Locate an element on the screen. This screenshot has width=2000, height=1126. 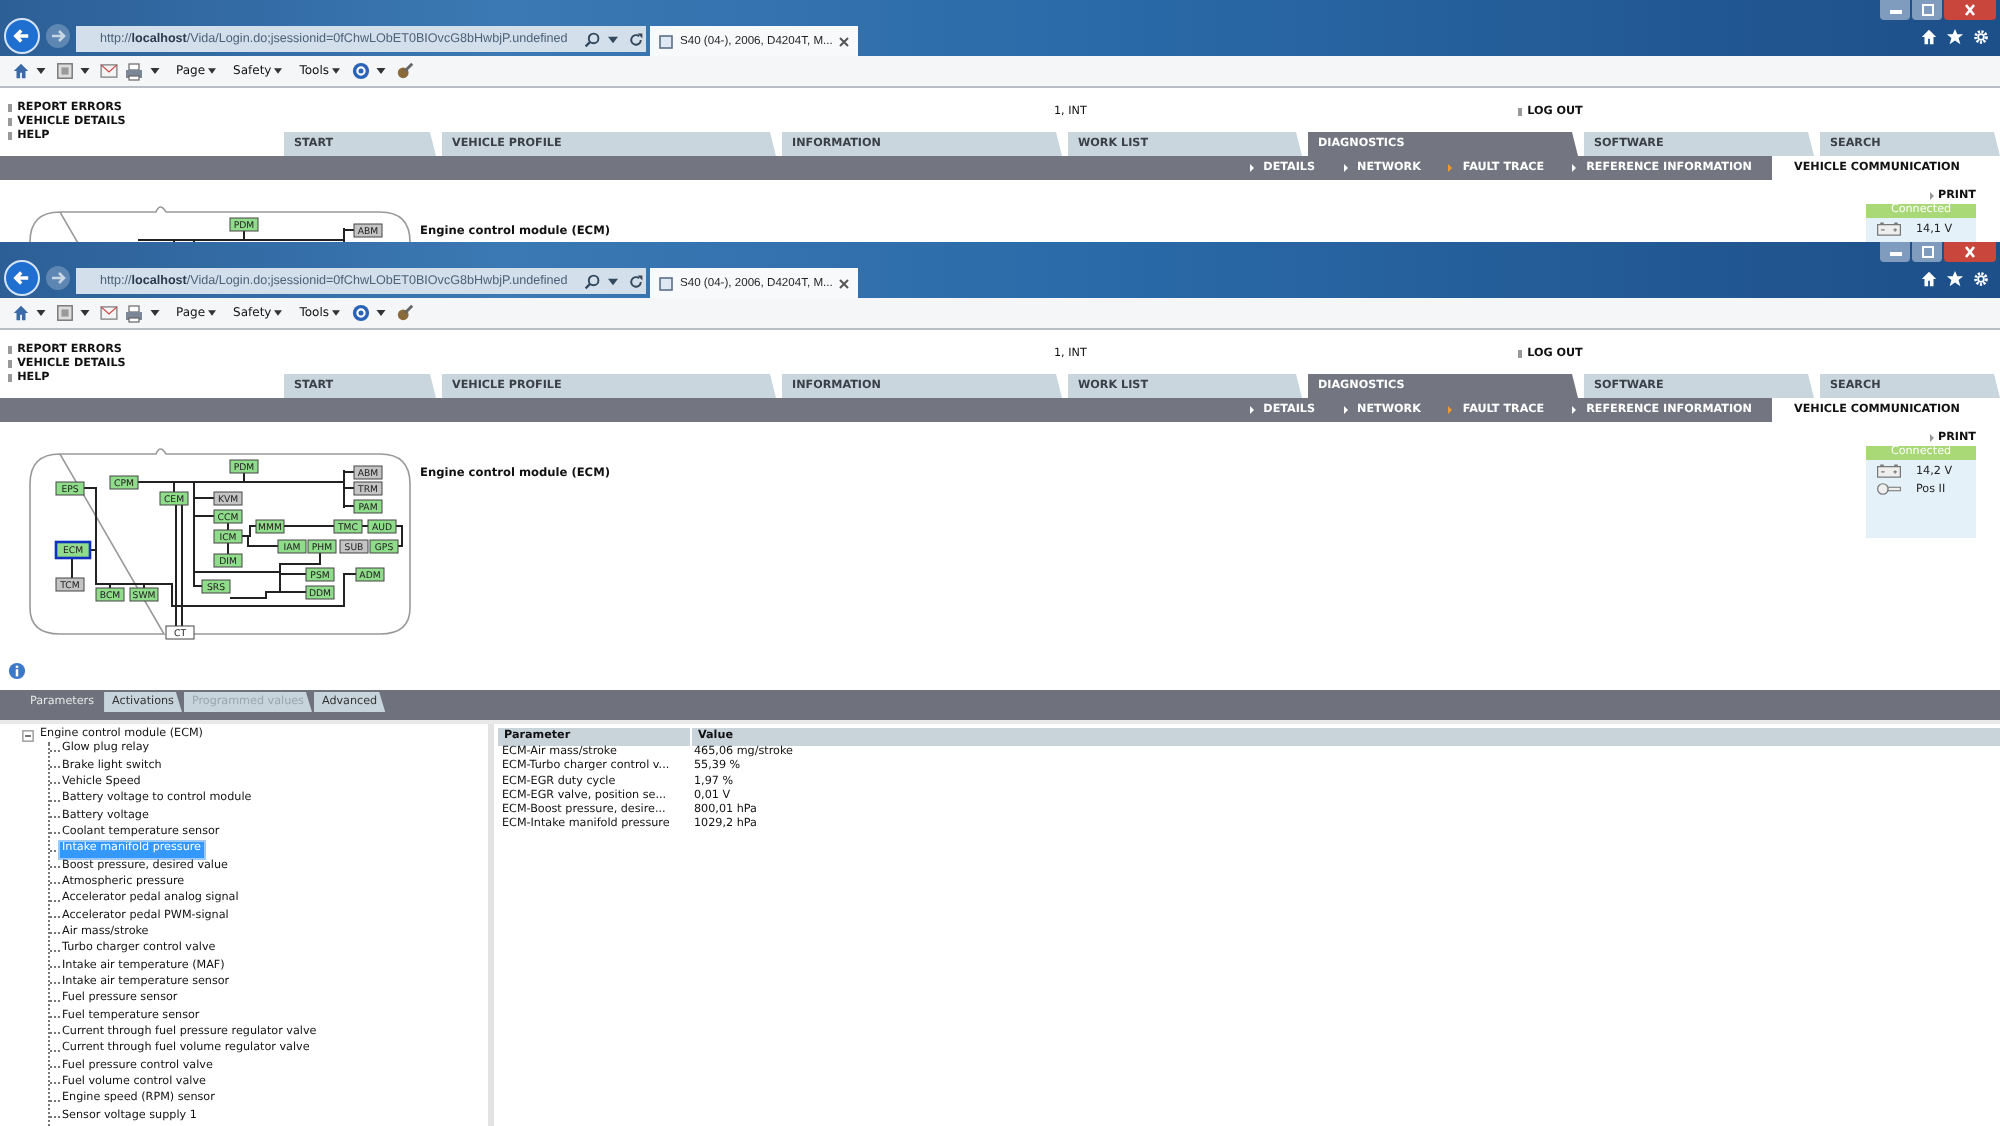
info-icon is located at coordinates (17, 671).